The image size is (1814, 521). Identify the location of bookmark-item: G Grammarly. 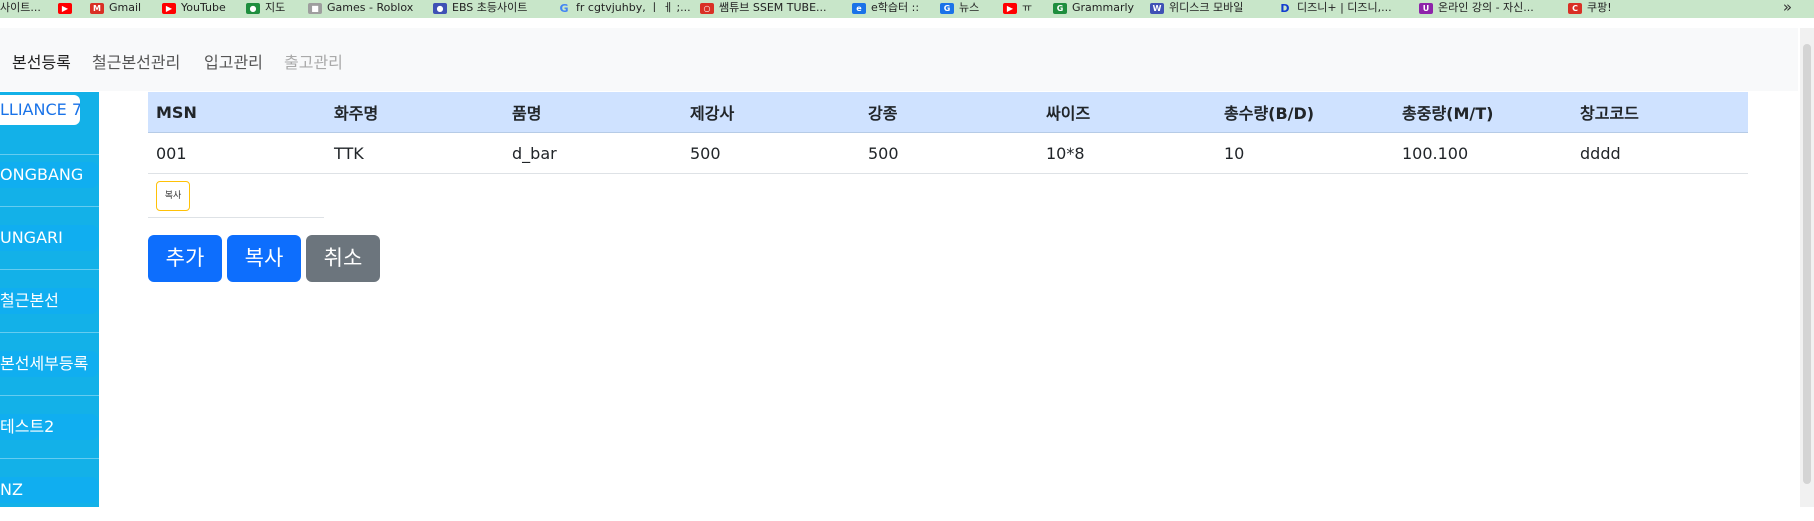
(1093, 8).